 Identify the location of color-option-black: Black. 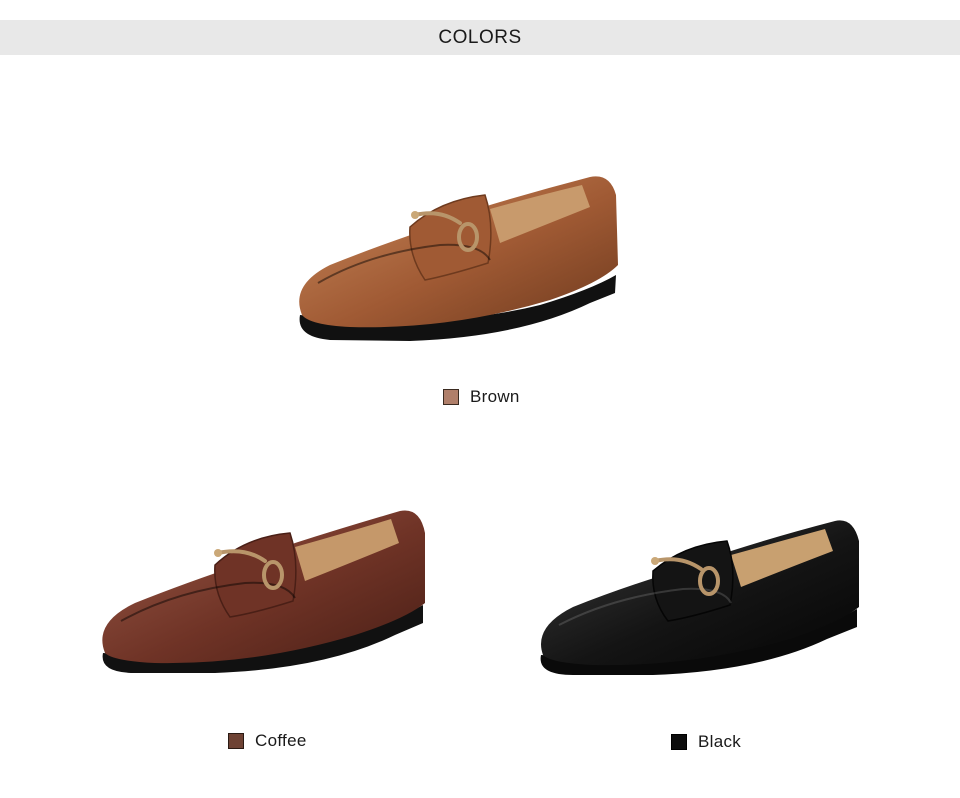
(706, 742).